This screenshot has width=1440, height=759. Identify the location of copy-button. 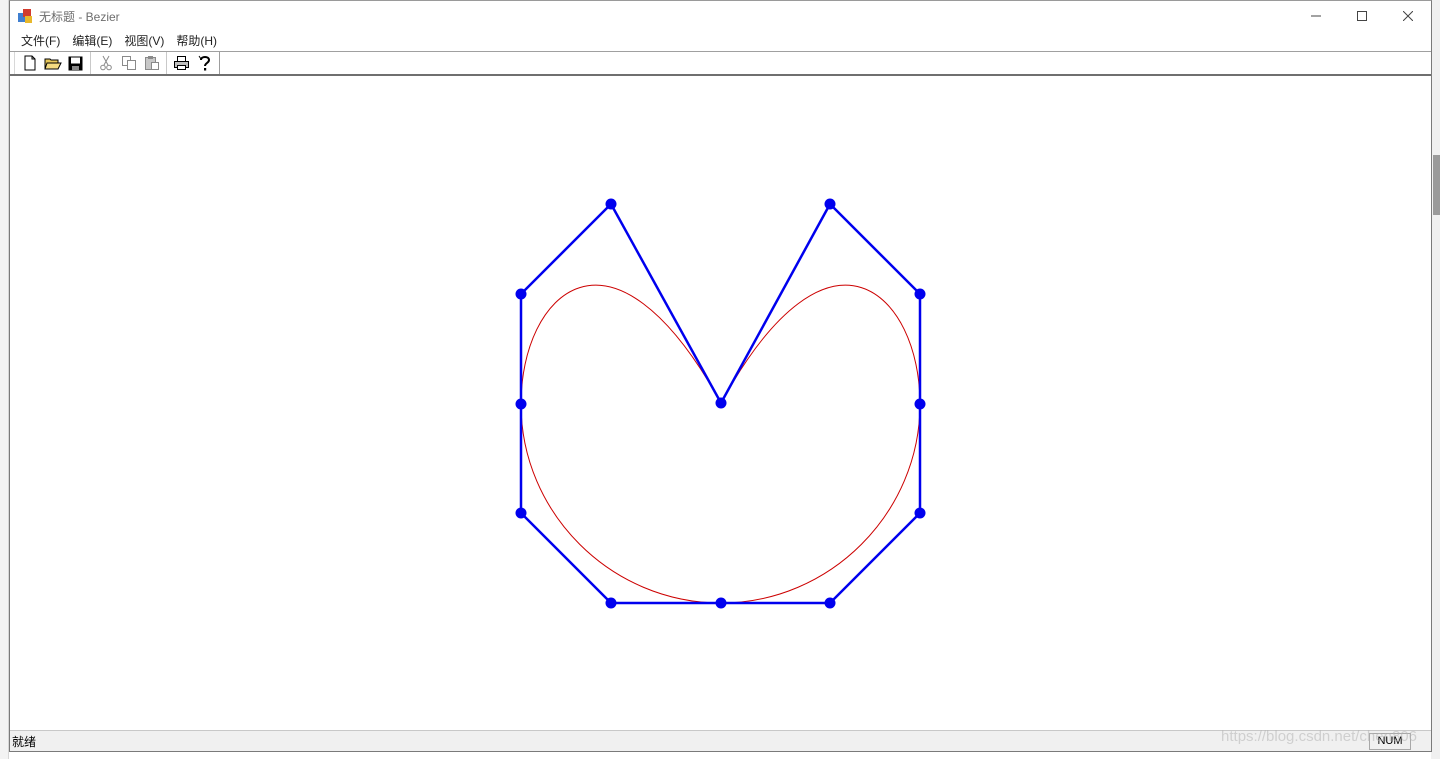
(128, 63).